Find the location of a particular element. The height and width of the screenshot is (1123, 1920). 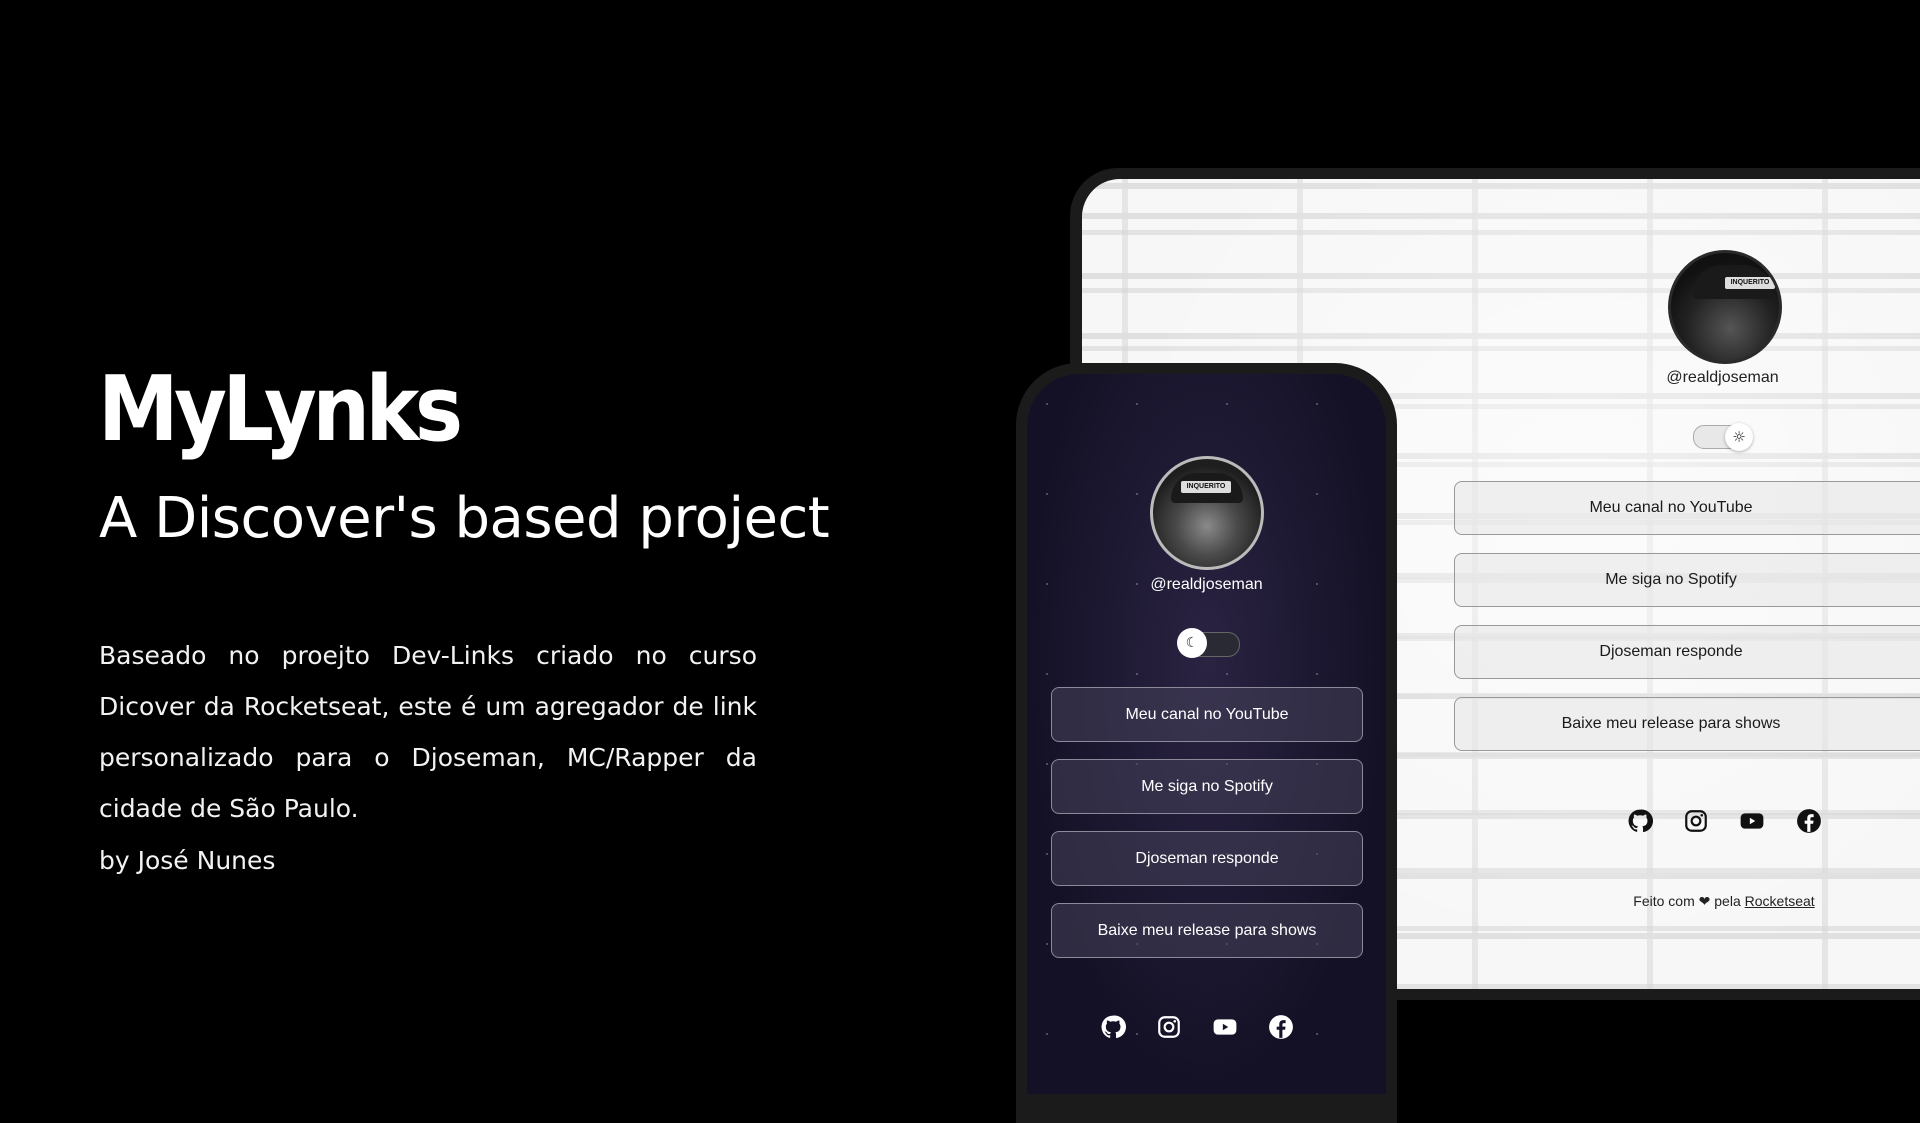

rocketseat-link: Rocketseat is located at coordinates (1780, 901).